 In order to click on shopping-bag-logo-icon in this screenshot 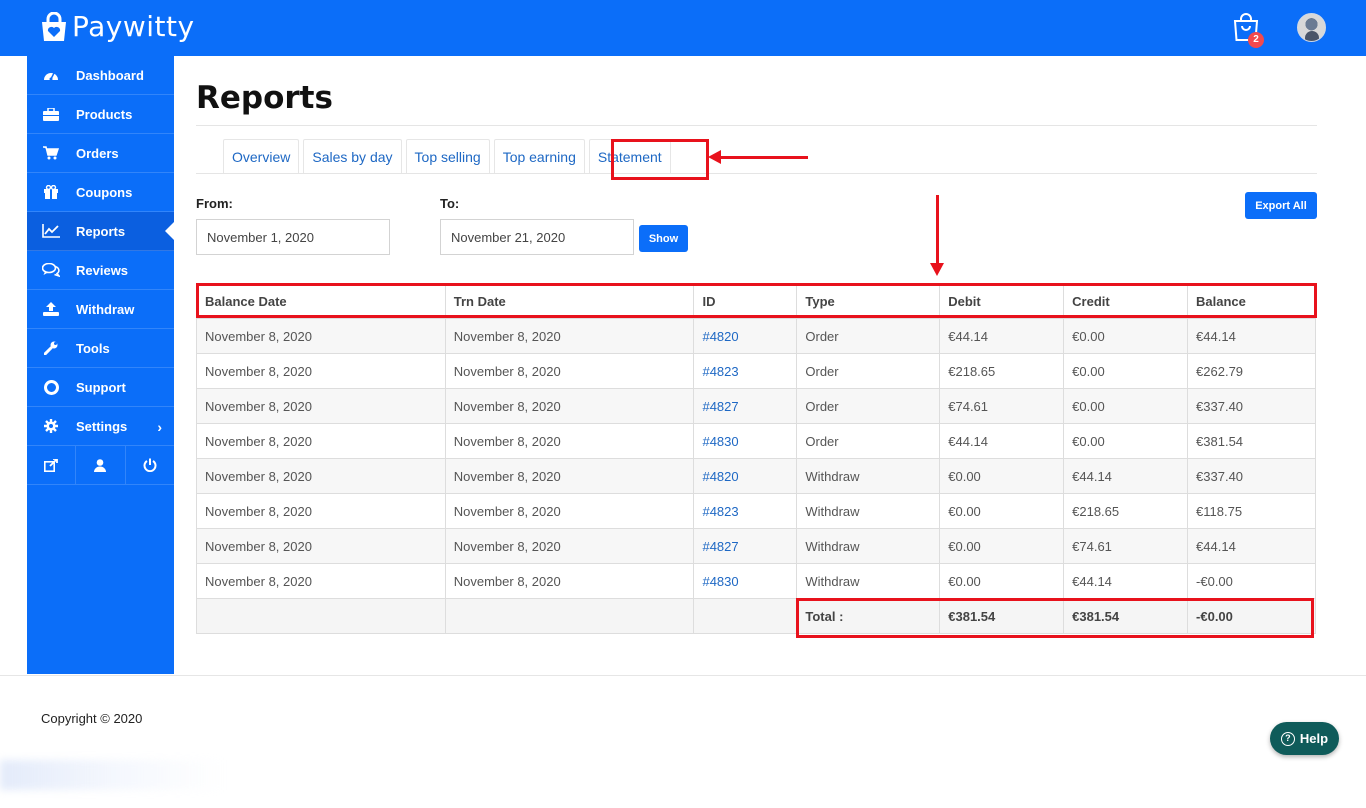, I will do `click(54, 26)`.